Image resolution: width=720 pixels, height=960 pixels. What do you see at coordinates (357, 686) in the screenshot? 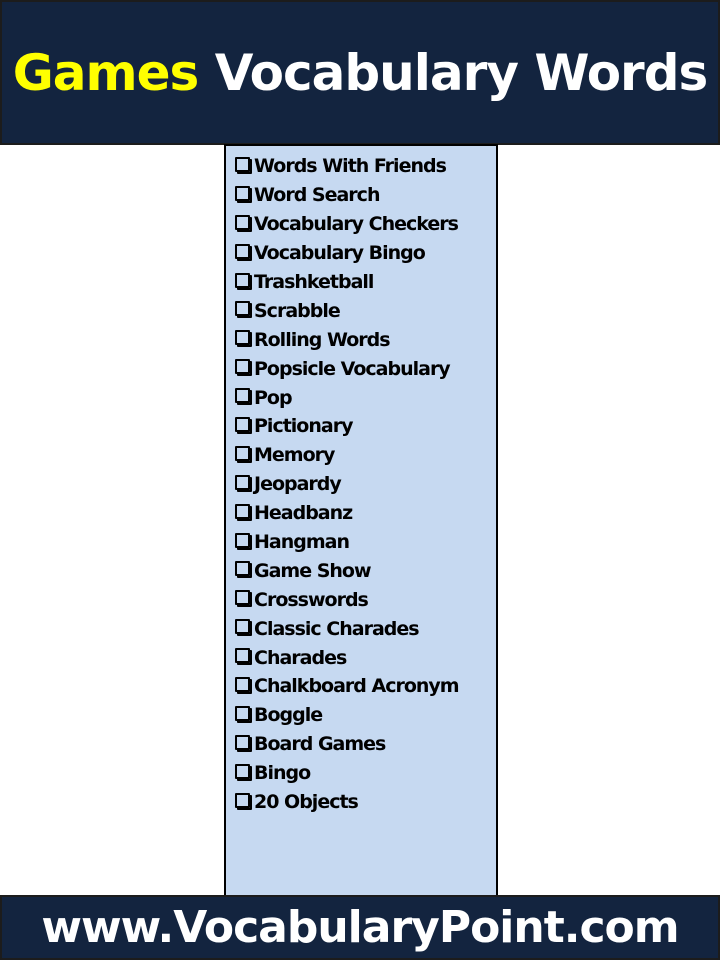
I see `list-item-label: Chalkboard Acronym` at bounding box center [357, 686].